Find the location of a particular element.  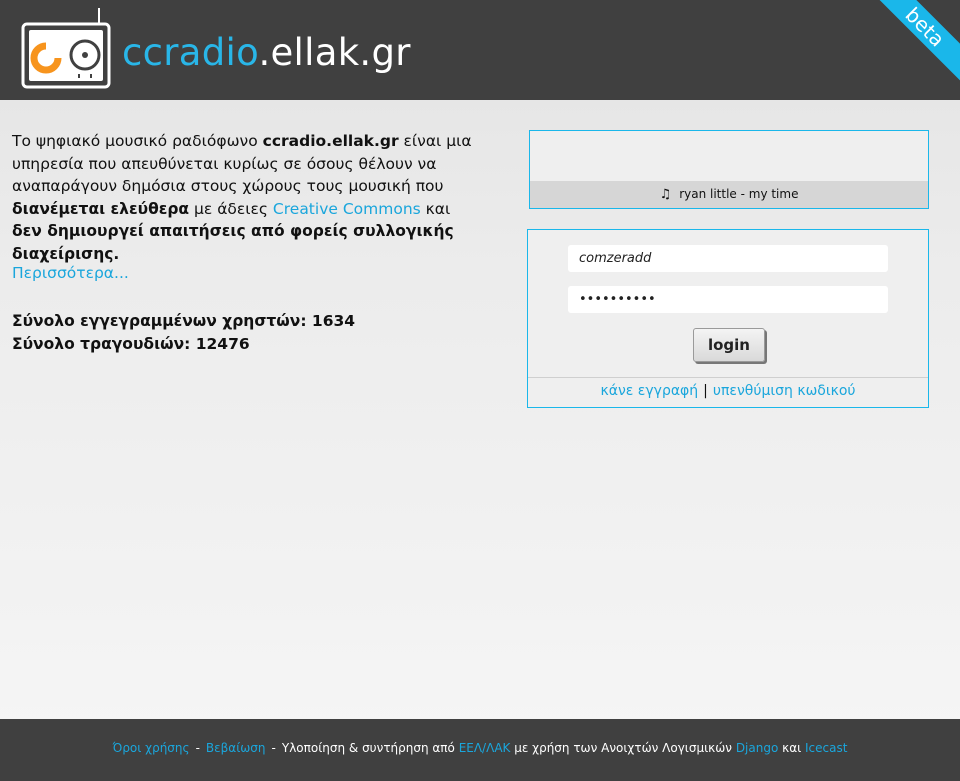

now-playing-track: ryan little - my time is located at coordinates (739, 194).